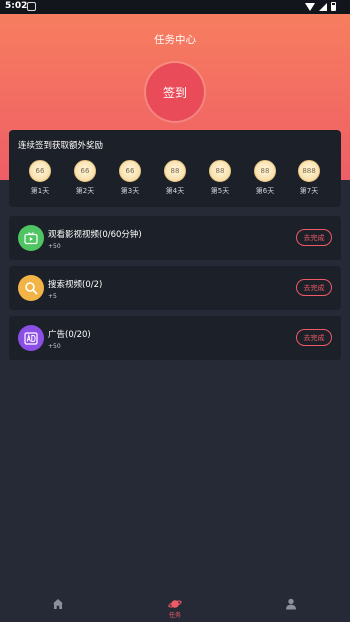 The image size is (350, 622). What do you see at coordinates (69, 335) in the screenshot?
I see `task-name: 广告(0/20)` at bounding box center [69, 335].